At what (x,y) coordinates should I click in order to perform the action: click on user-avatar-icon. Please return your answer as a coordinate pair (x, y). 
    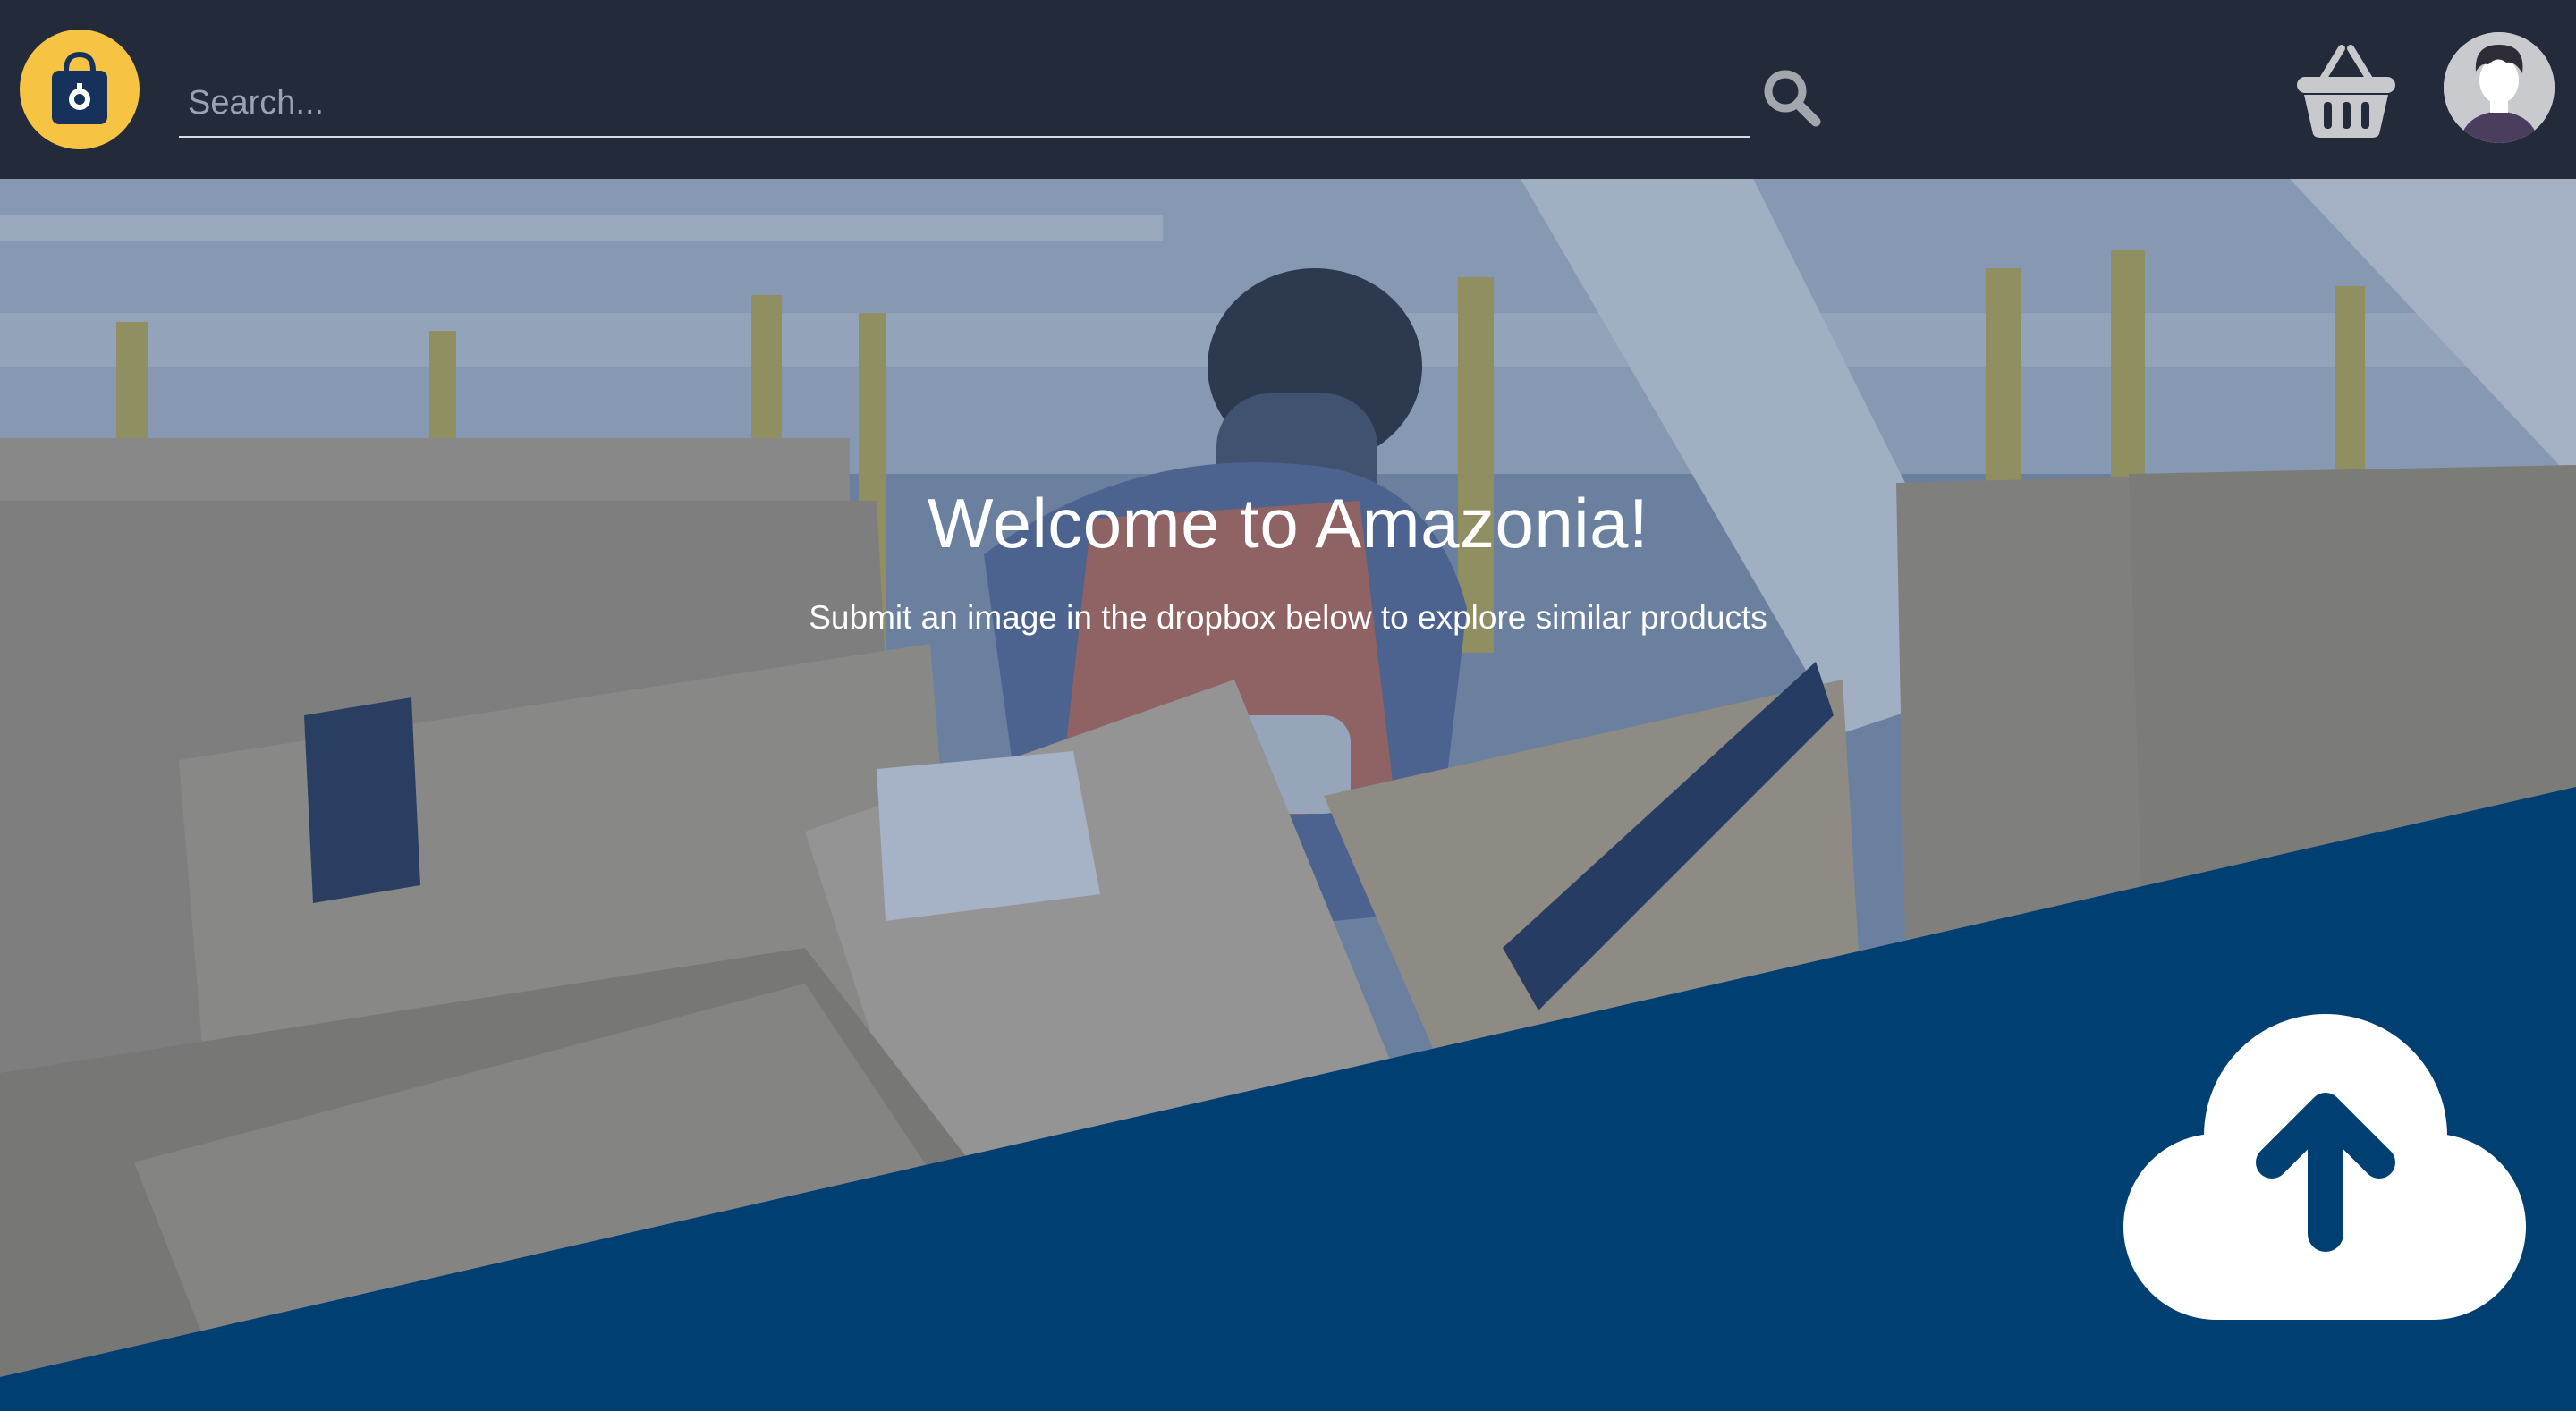
    Looking at the image, I should click on (2499, 87).